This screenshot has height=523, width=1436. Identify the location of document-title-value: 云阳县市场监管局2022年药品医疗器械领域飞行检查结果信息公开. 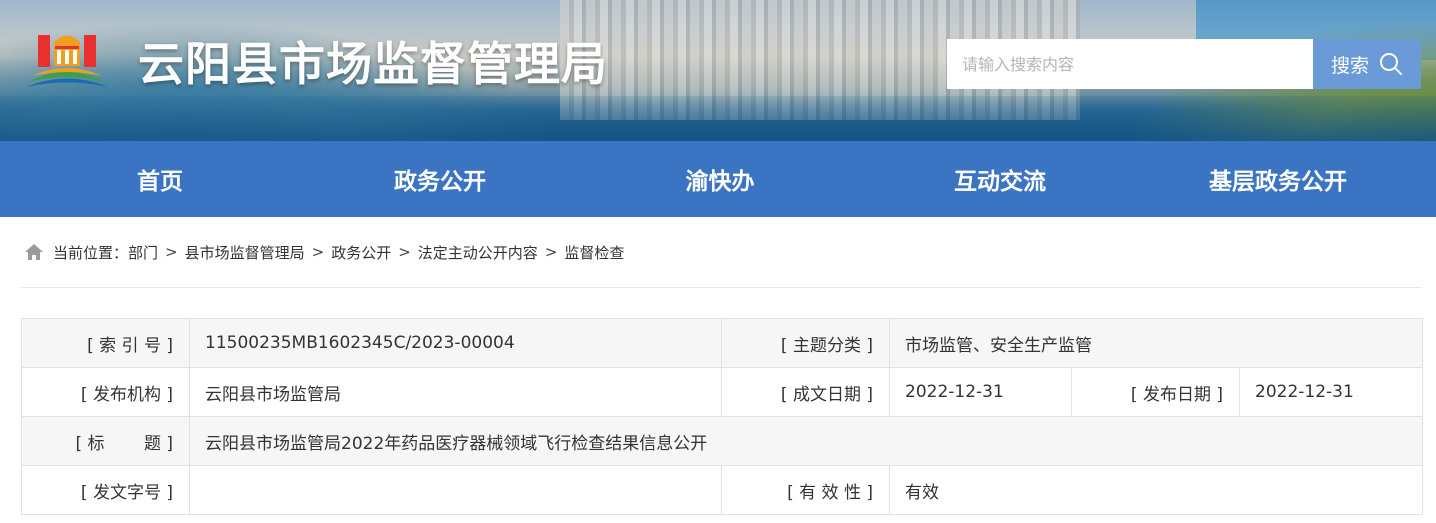
(806, 441).